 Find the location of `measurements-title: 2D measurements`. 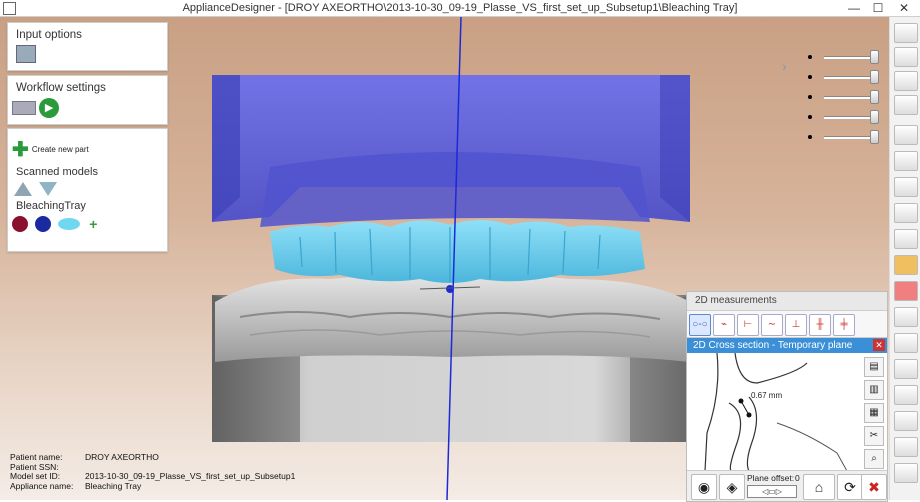

measurements-title: 2D measurements is located at coordinates (787, 301).